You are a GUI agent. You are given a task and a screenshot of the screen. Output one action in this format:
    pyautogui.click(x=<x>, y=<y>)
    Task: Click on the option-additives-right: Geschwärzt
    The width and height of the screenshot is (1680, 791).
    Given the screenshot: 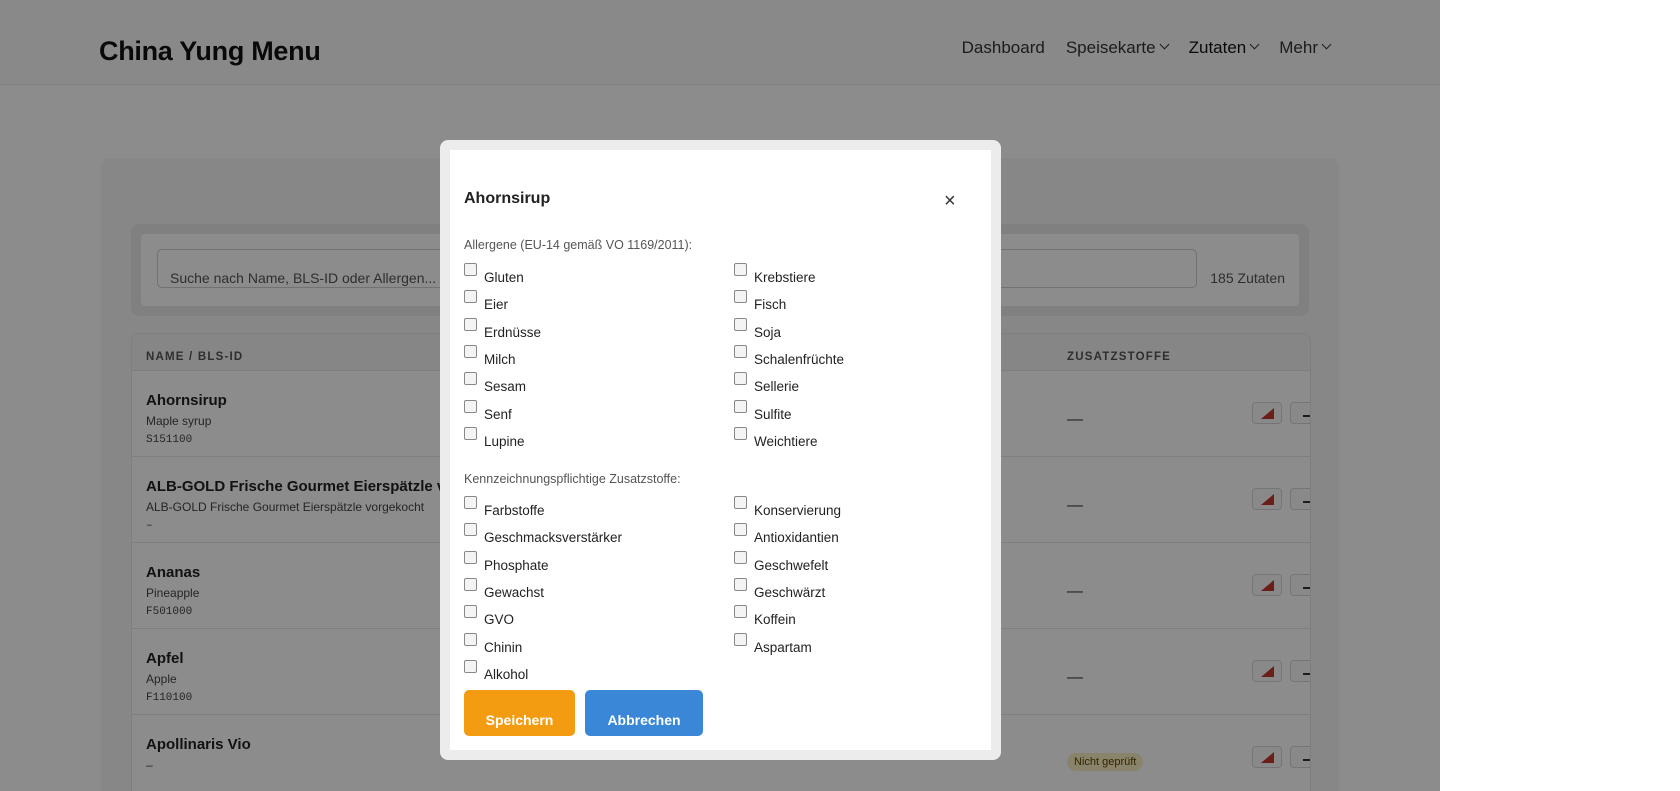 What is the action you would take?
    pyautogui.click(x=780, y=588)
    